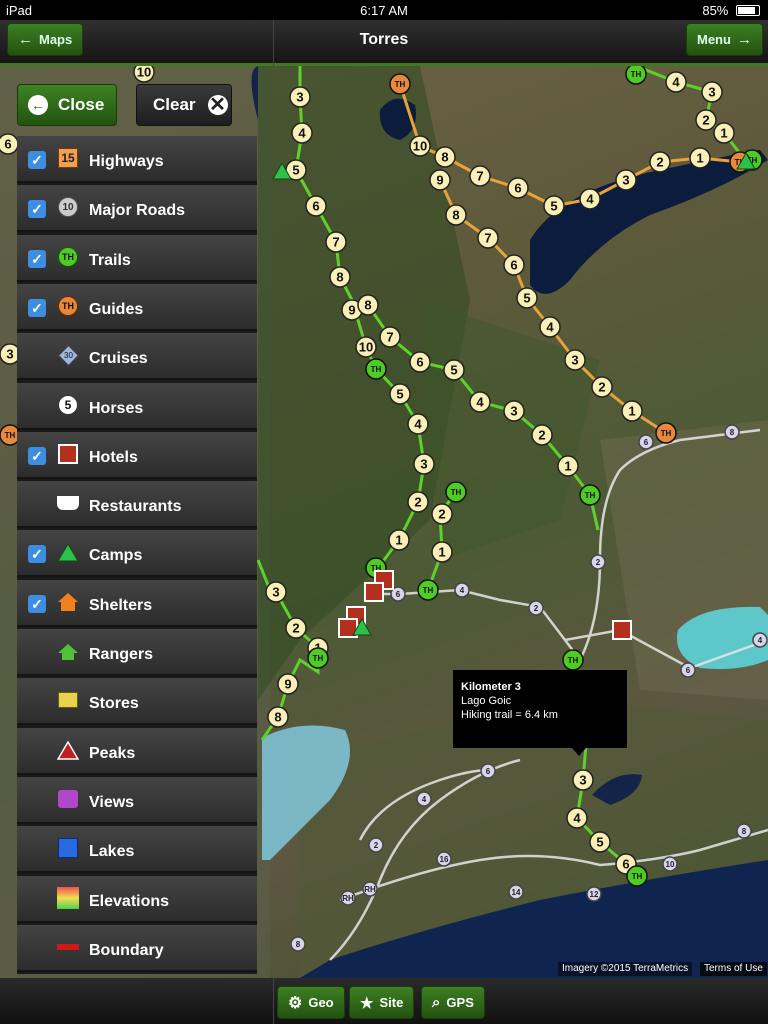 This screenshot has width=768, height=1024. I want to click on restaurant-icon, so click(68, 503).